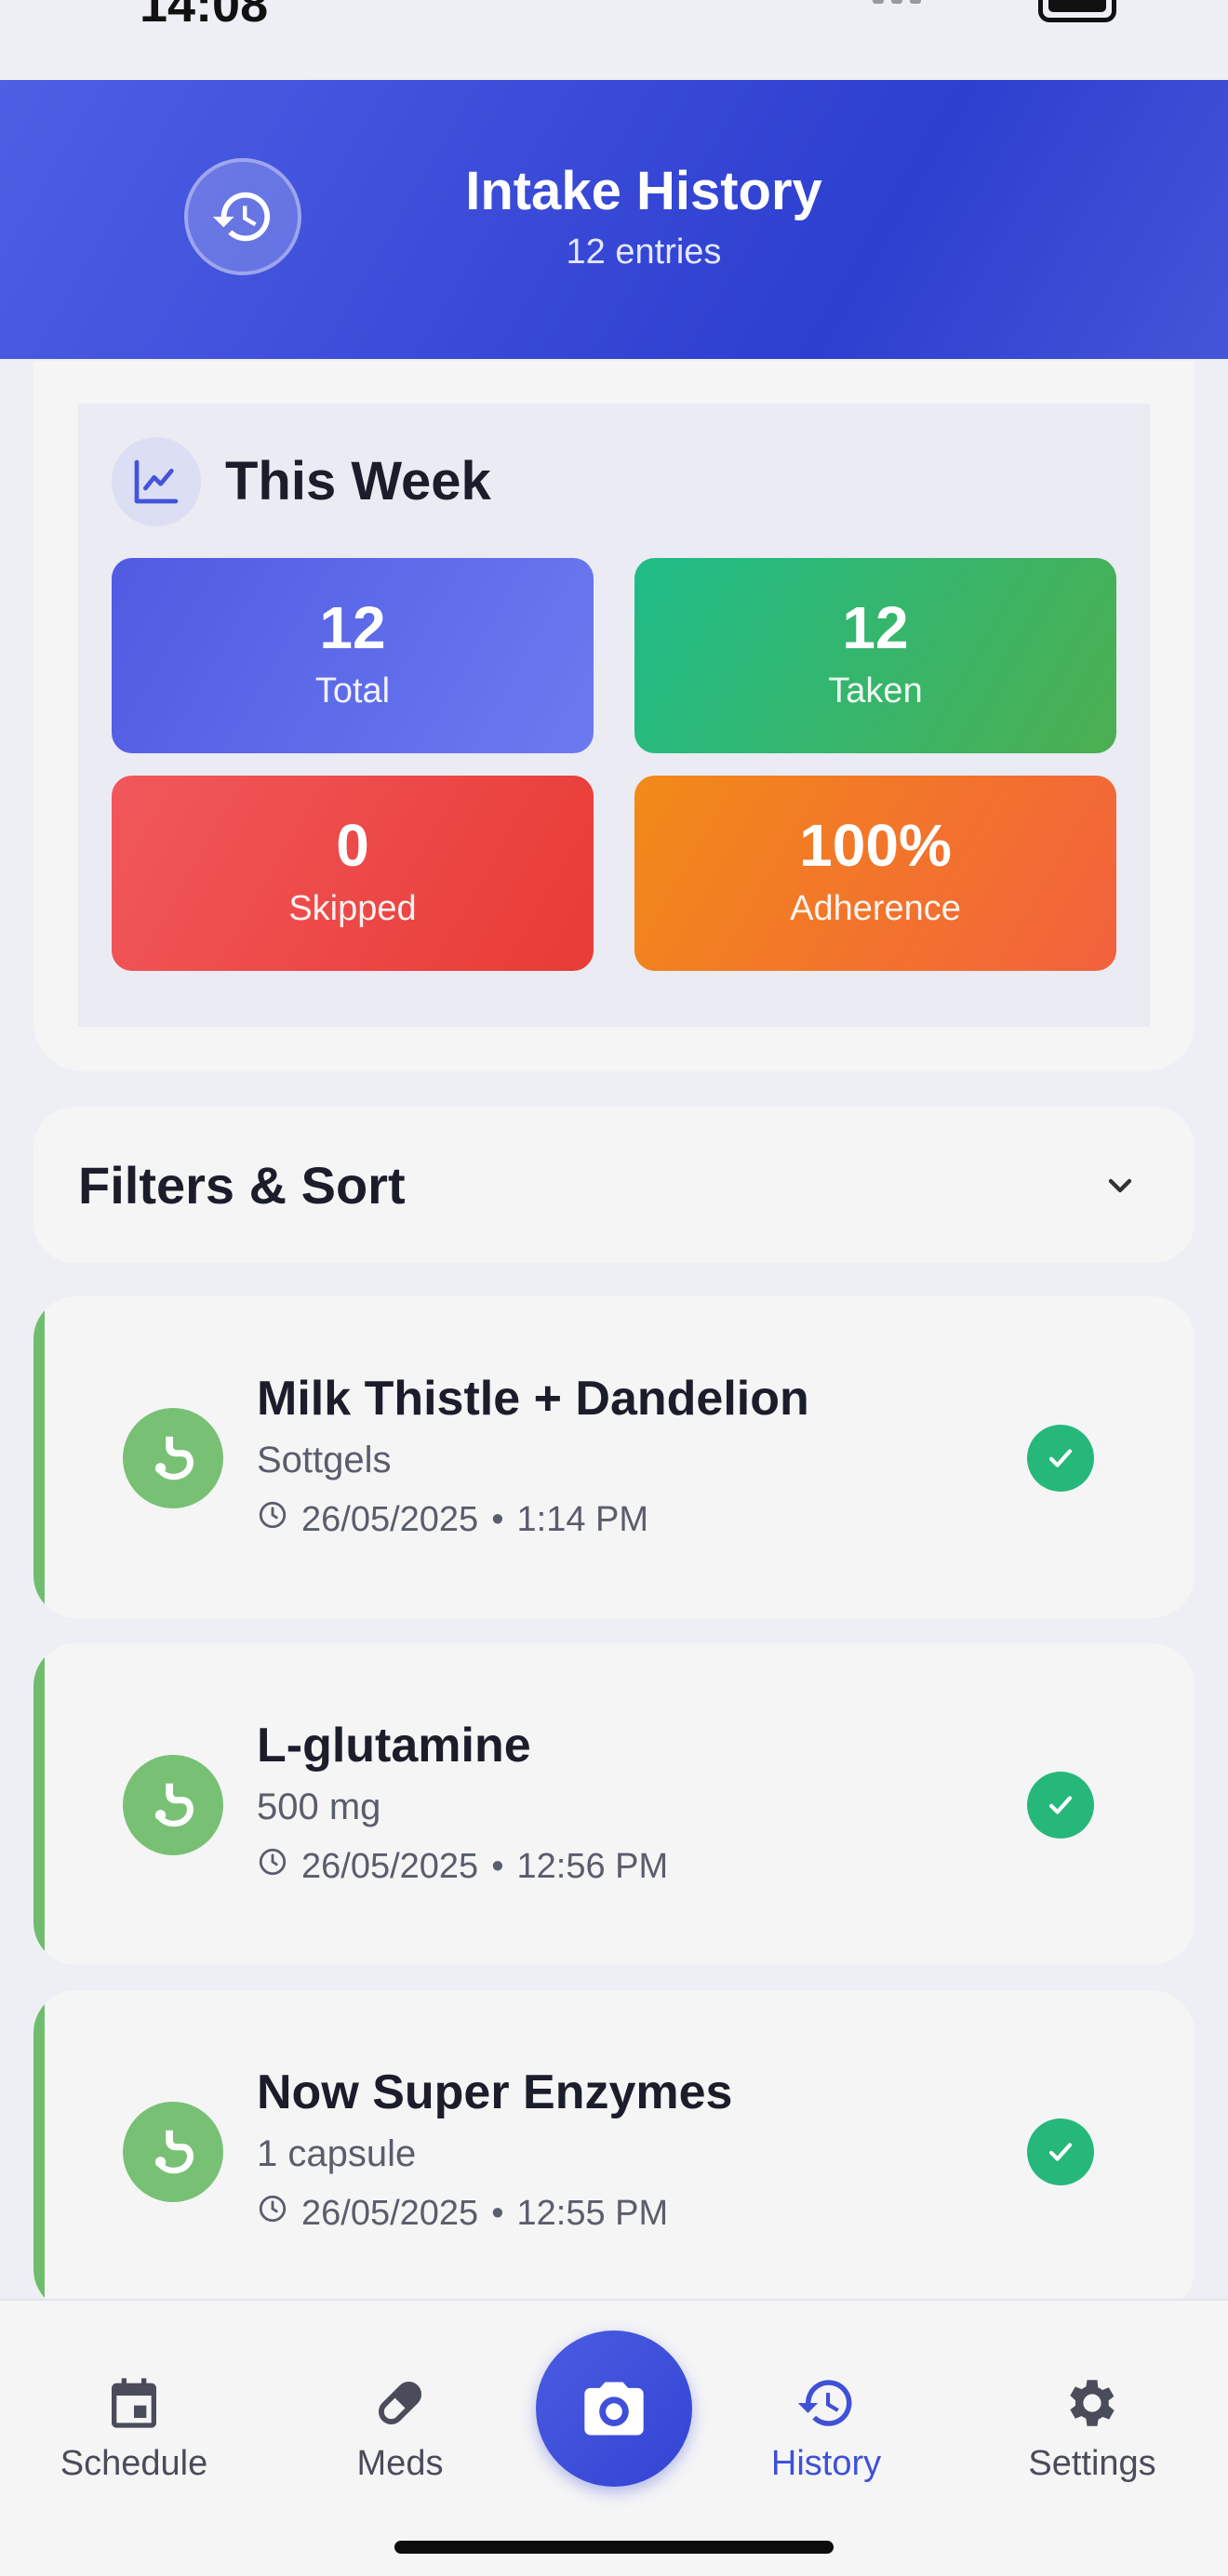  I want to click on entry-med-name: L-glutamine, so click(394, 1746).